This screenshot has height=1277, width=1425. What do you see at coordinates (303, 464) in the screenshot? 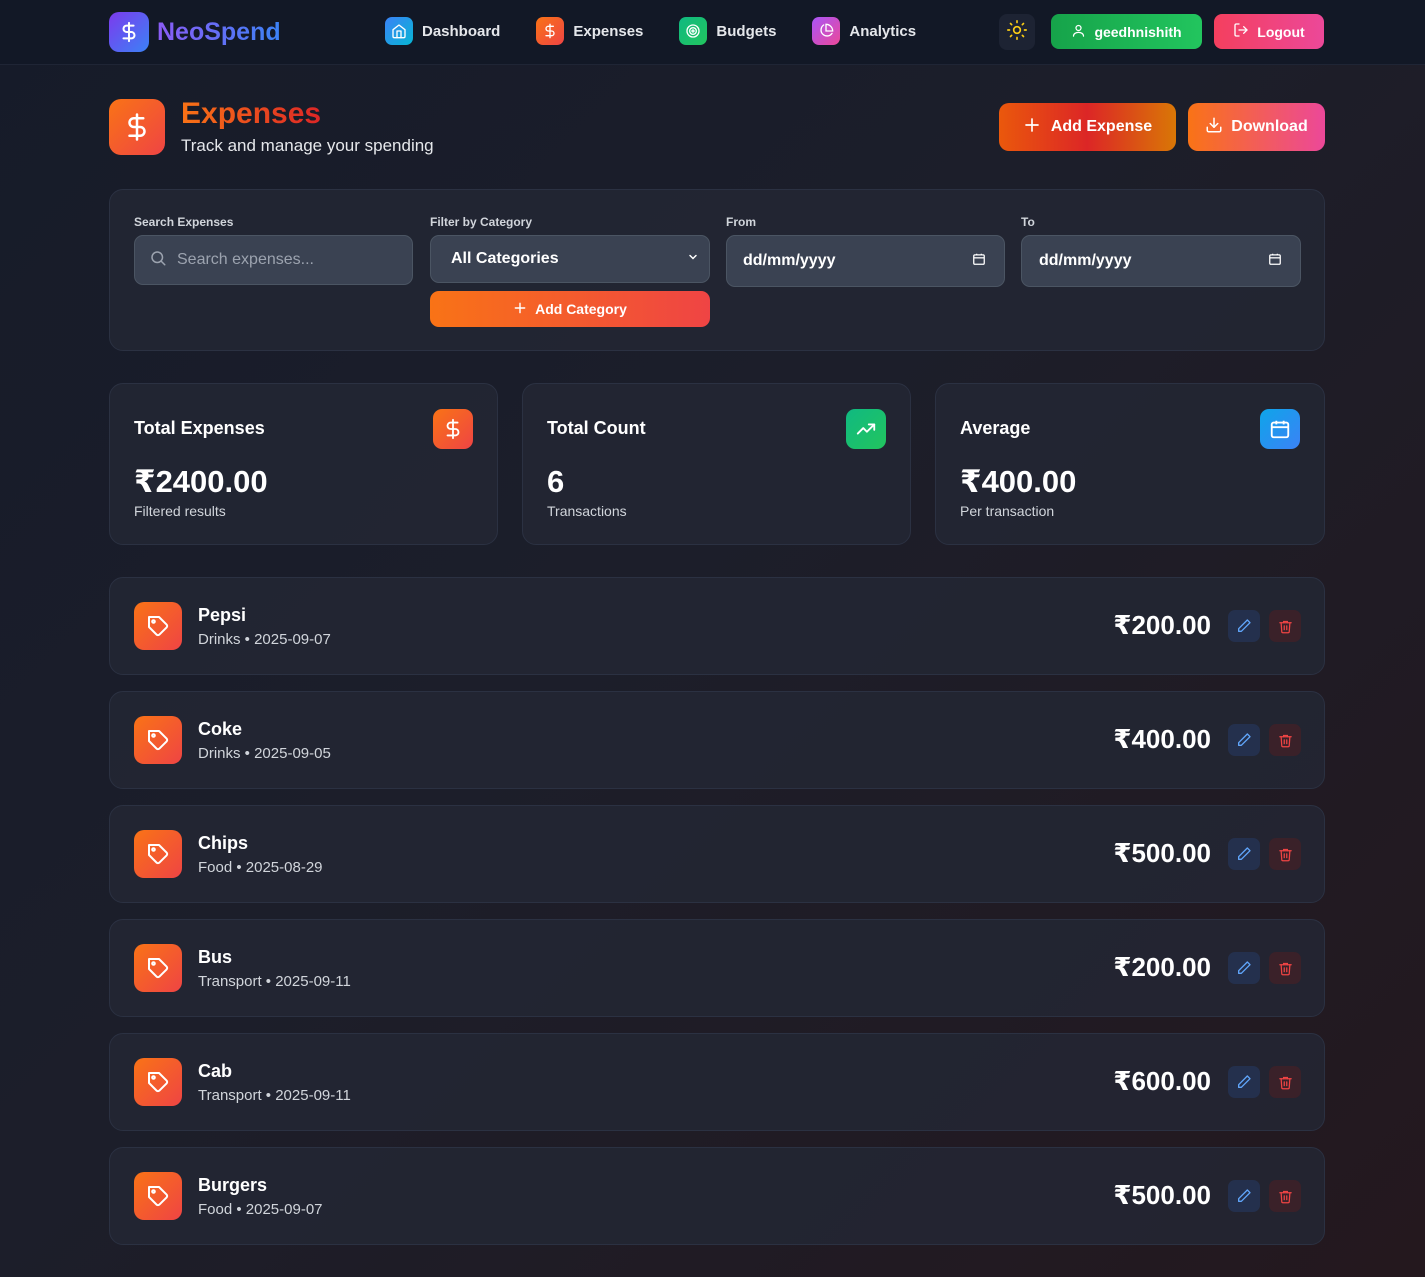
I see `stat-card-total-expenses: Total Expenses ₹2400.00 Filtered results` at bounding box center [303, 464].